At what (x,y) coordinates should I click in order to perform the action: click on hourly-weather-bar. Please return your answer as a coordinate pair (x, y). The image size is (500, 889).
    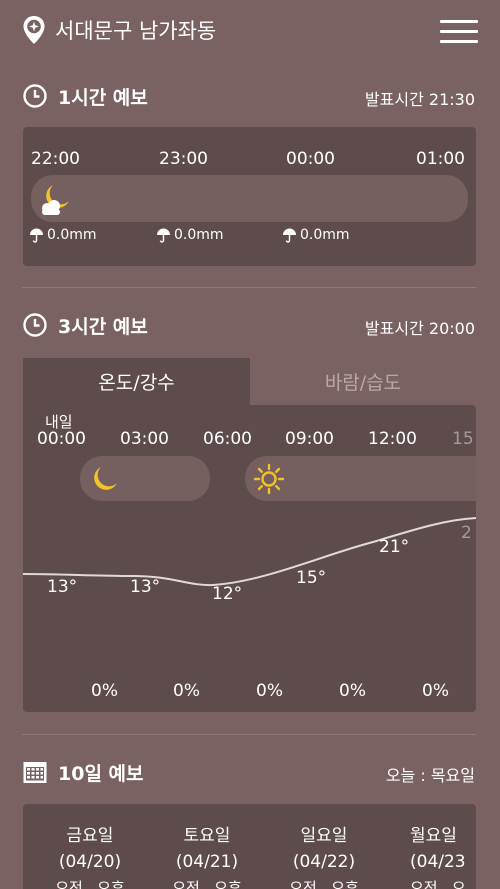
    Looking at the image, I should click on (249, 198).